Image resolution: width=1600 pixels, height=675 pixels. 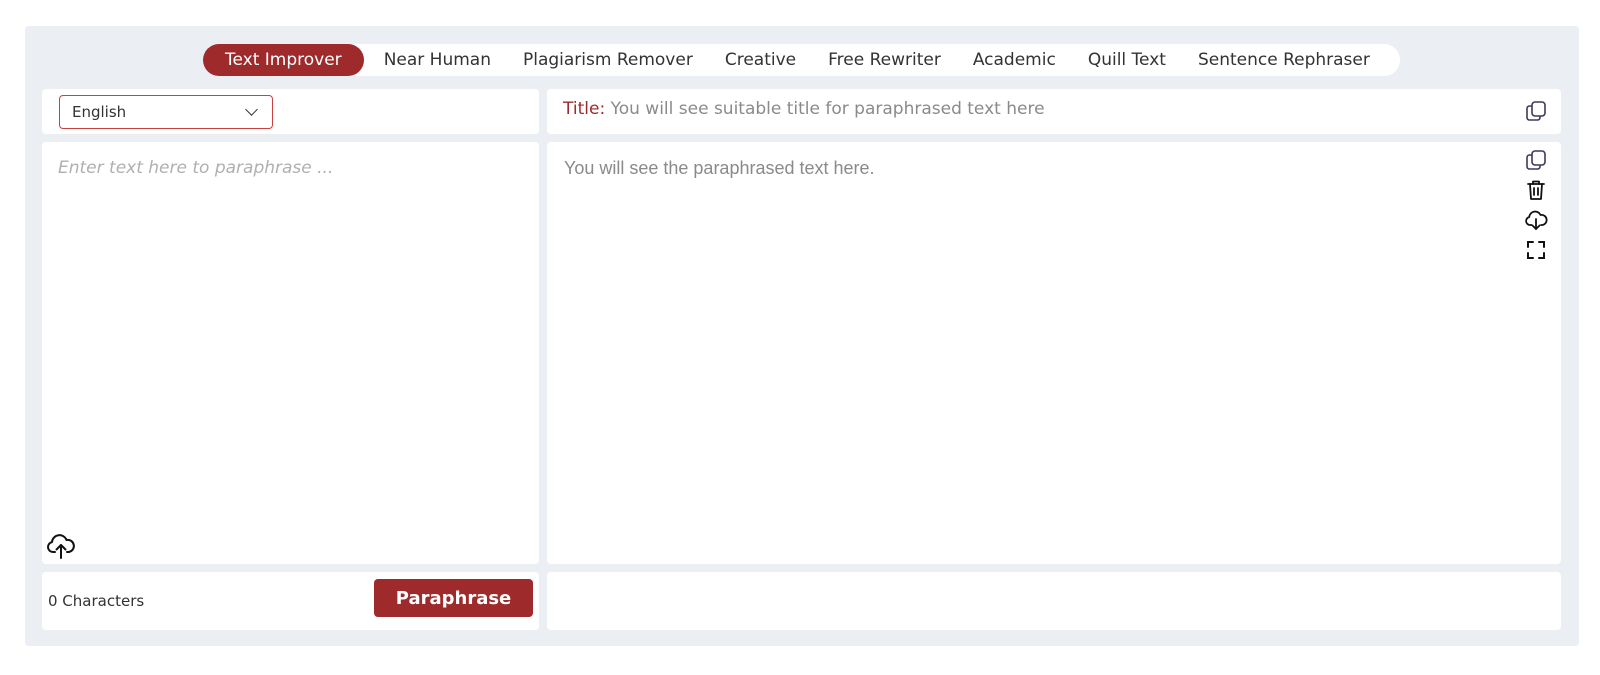 I want to click on tab-near-human: Near Human, so click(x=437, y=60).